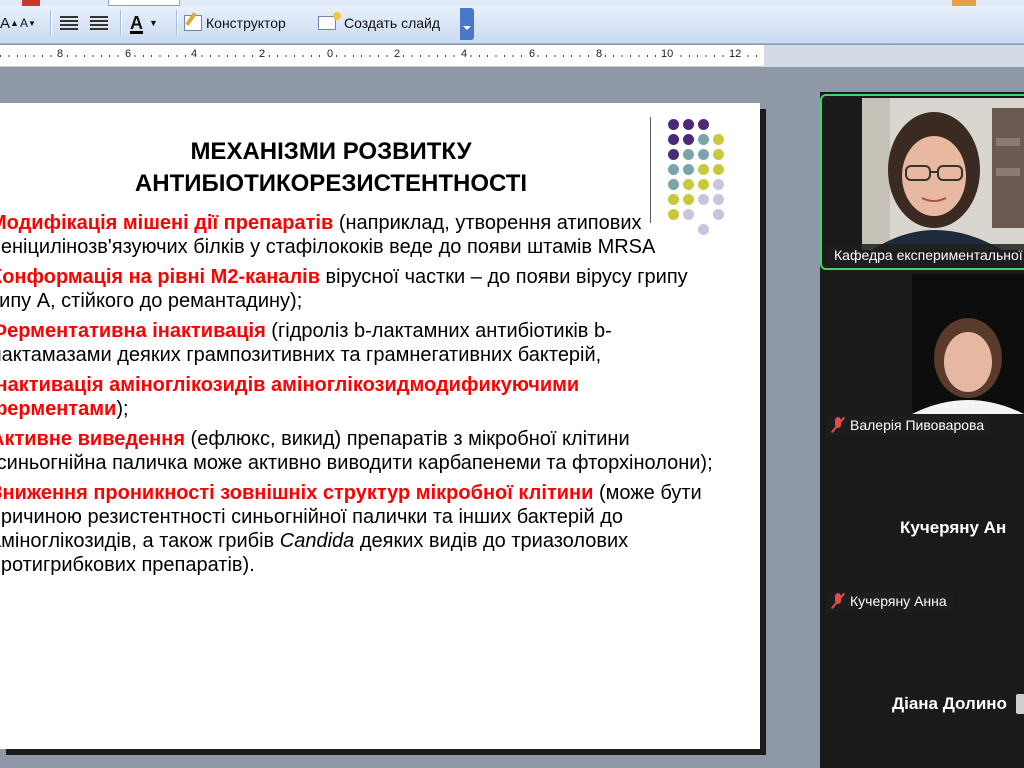  What do you see at coordinates (898, 601) in the screenshot?
I see `participant-name: Кучеряну Анна` at bounding box center [898, 601].